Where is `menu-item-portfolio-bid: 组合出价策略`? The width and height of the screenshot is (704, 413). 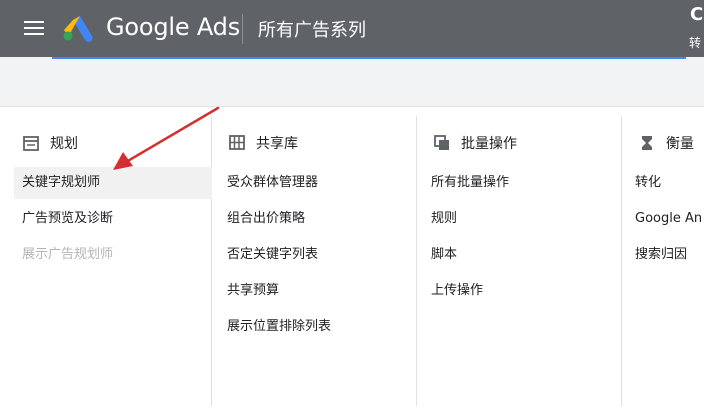 menu-item-portfolio-bid: 组合出价策略 is located at coordinates (262, 219).